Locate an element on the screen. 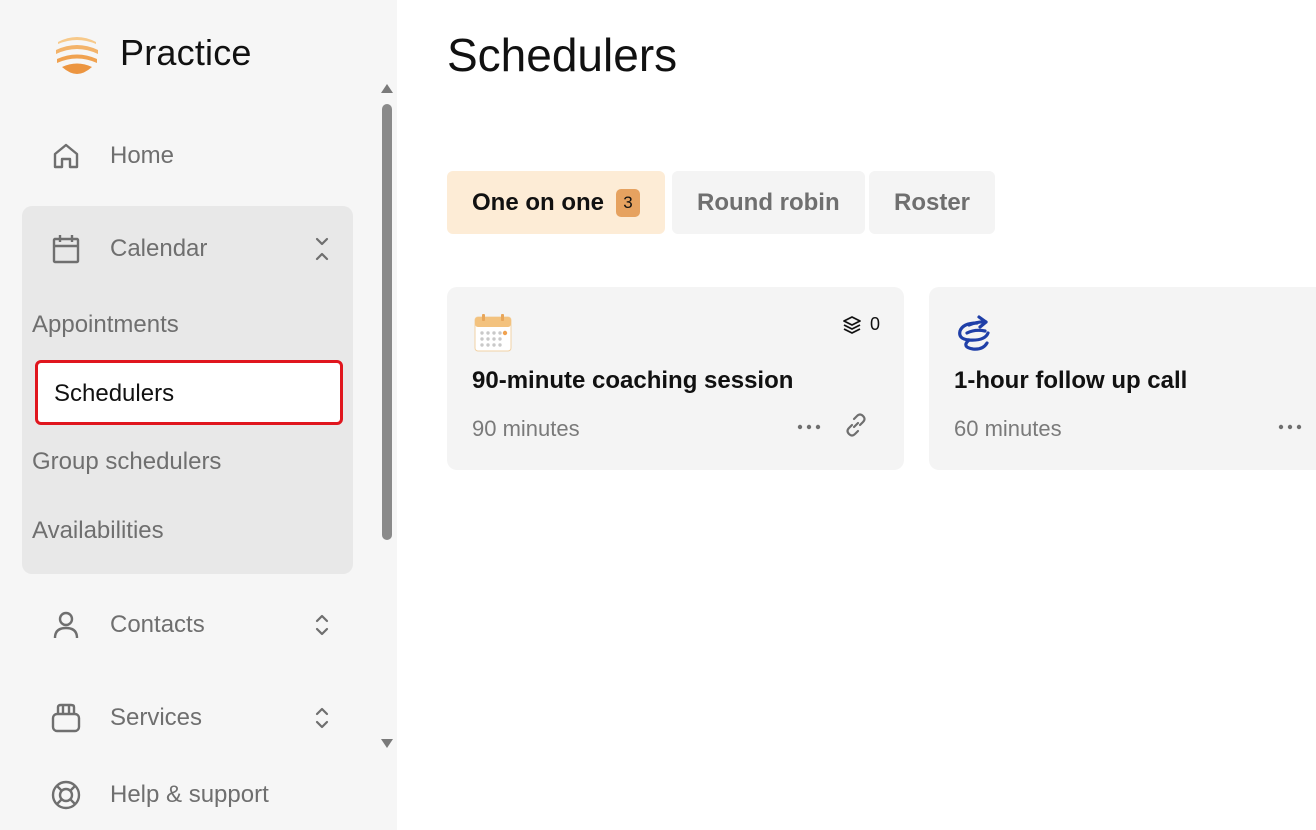 The image size is (1316, 830). tab-round-robin: Round robin is located at coordinates (768, 202).